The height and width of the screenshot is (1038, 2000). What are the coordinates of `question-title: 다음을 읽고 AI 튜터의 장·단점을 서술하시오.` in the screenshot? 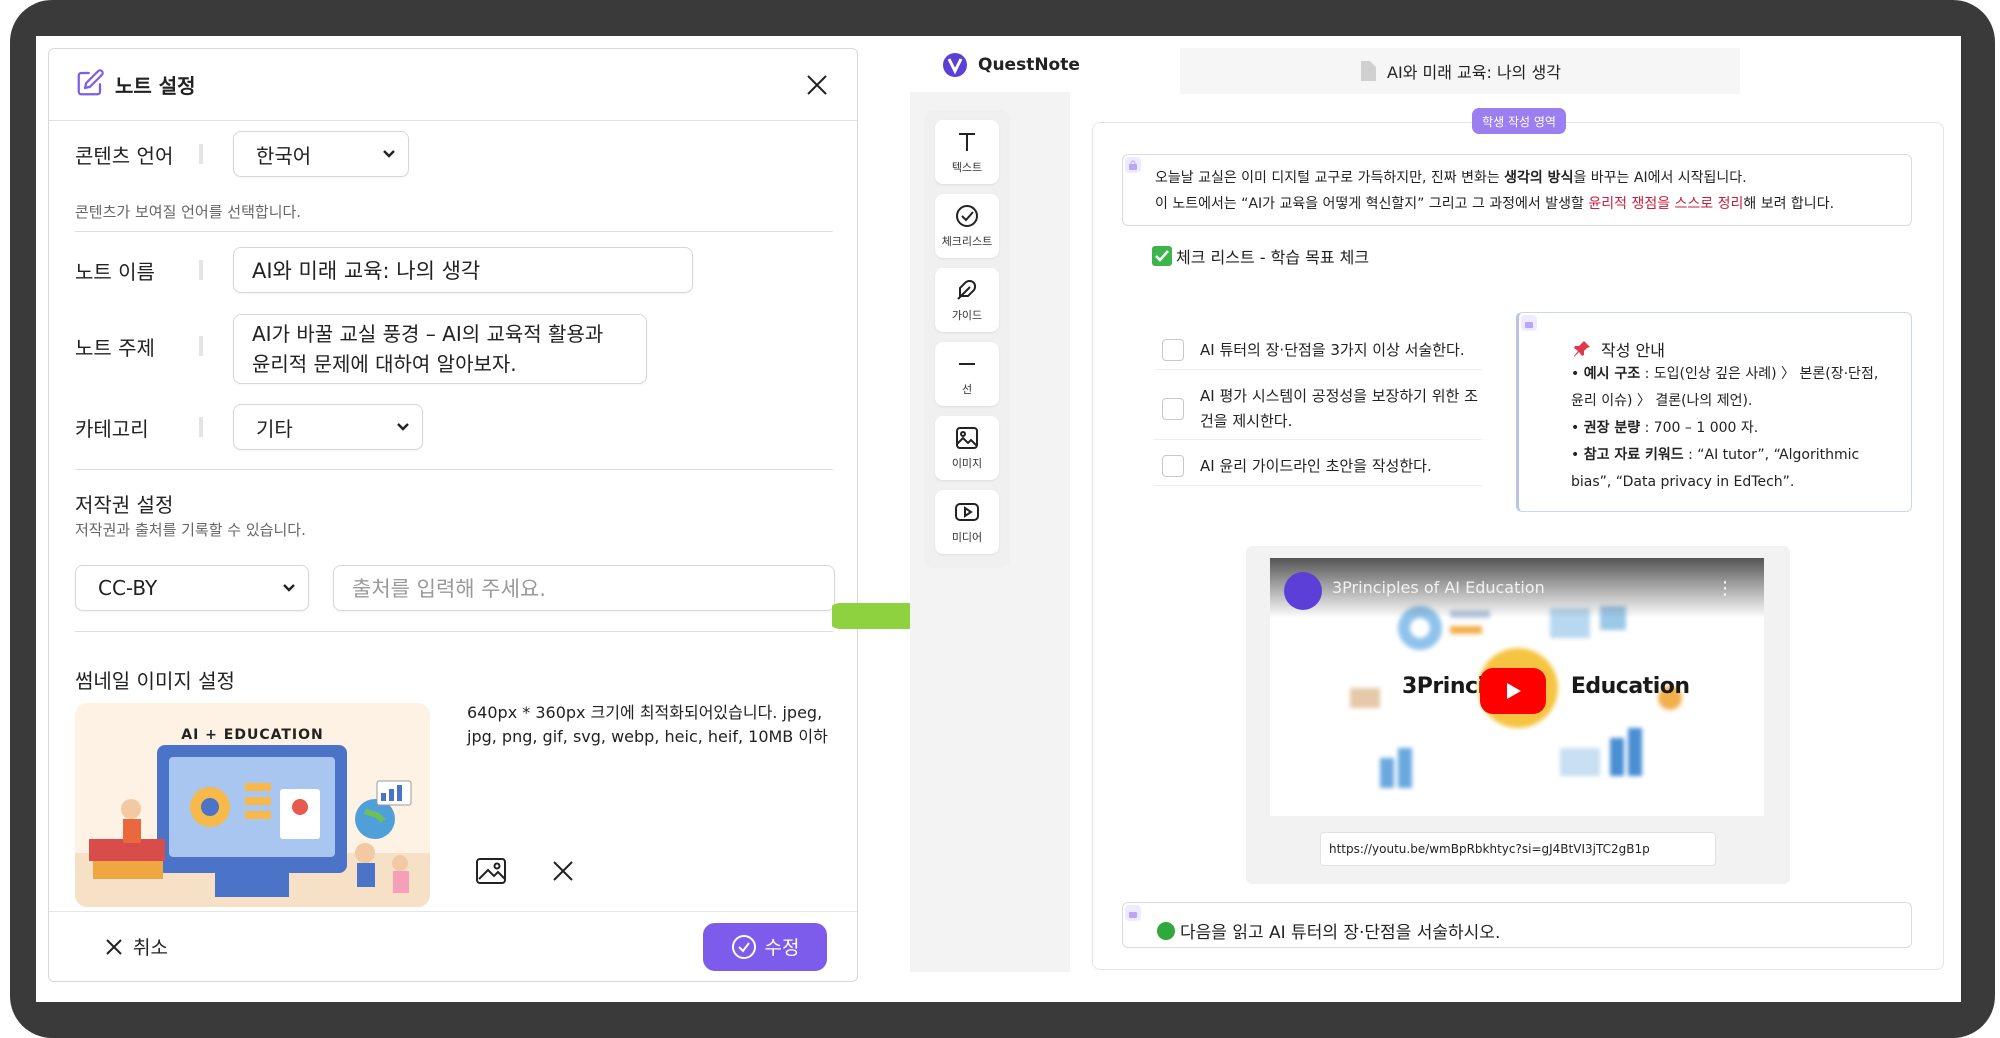 It's located at (1328, 930).